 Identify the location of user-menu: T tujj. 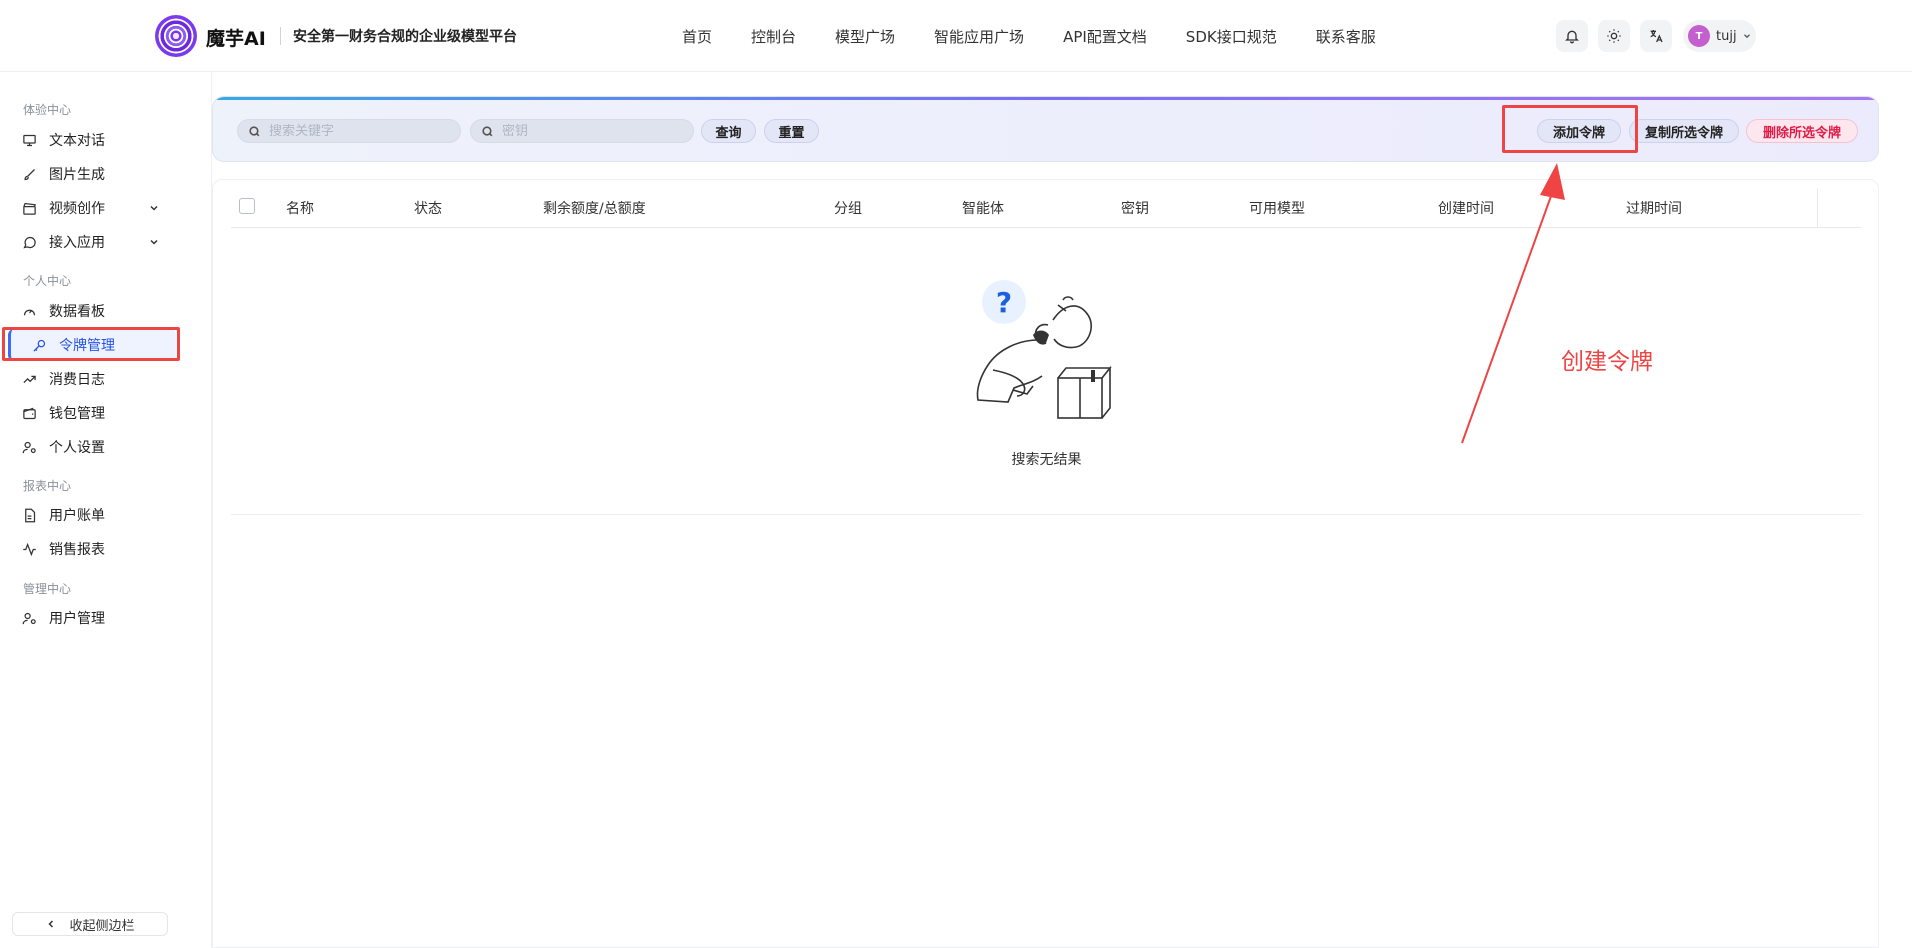
(1719, 36).